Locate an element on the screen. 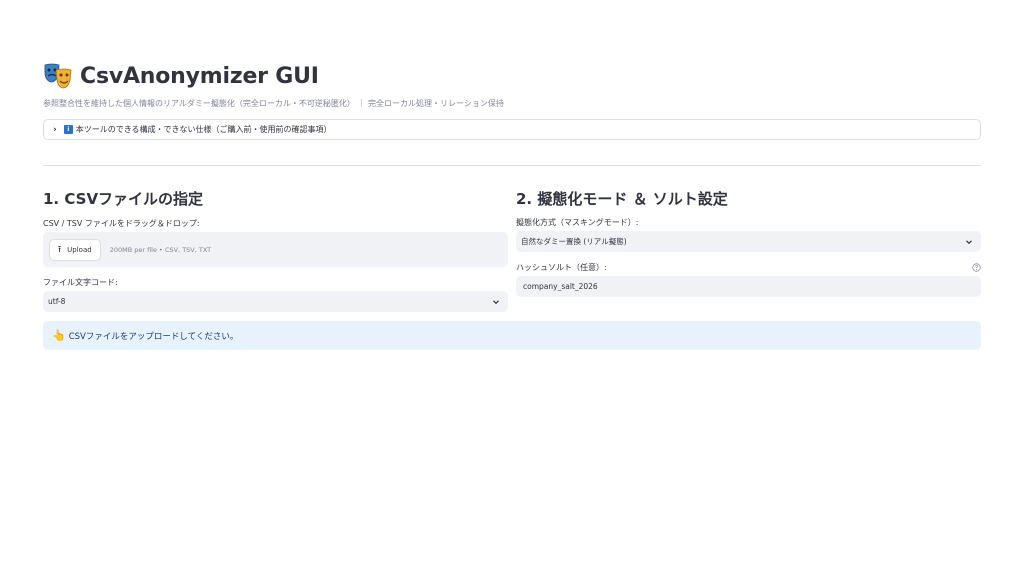 The image size is (1024, 576). info-icon: i is located at coordinates (68, 129).